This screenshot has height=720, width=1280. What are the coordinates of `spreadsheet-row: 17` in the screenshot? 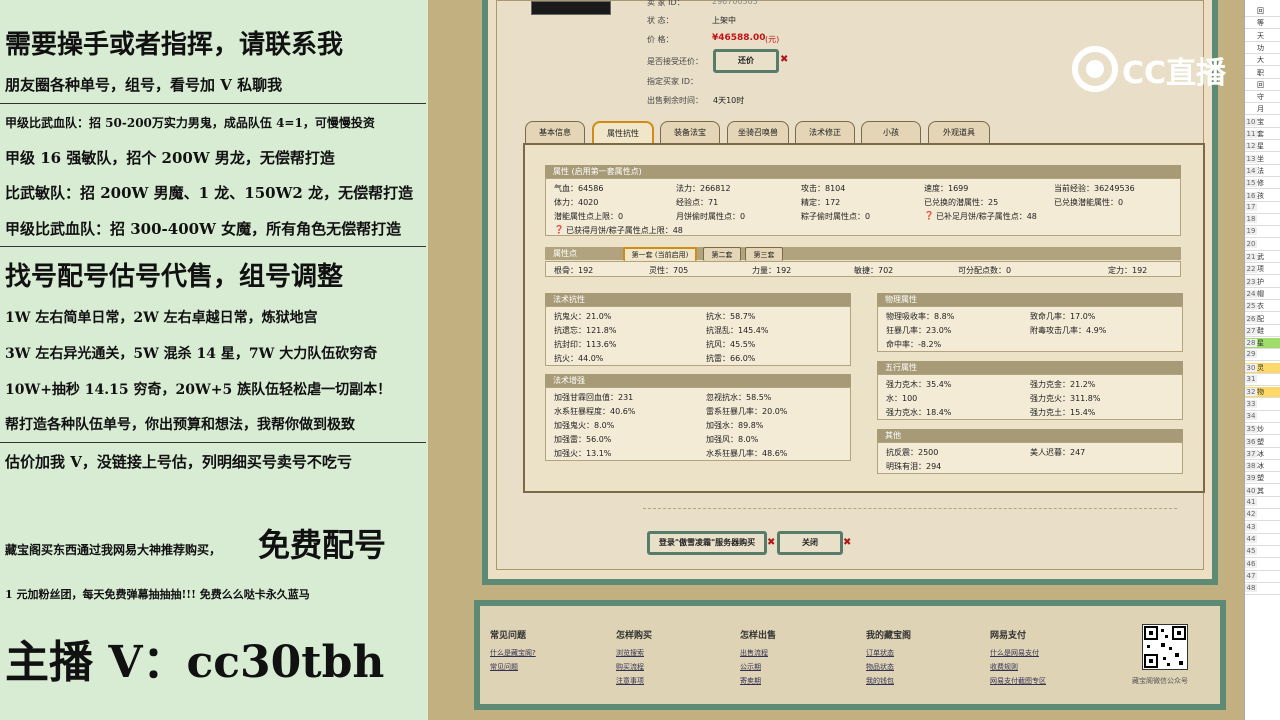 It's located at (1262, 208).